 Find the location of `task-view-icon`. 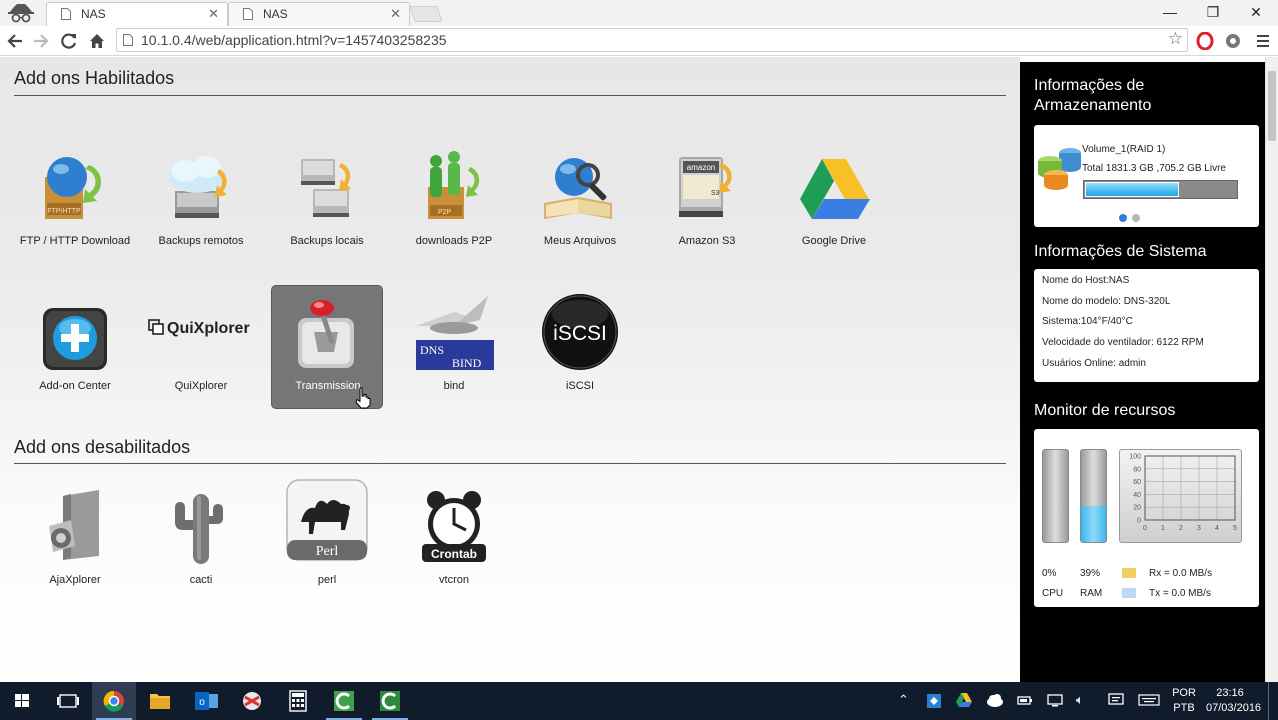

task-view-icon is located at coordinates (68, 701).